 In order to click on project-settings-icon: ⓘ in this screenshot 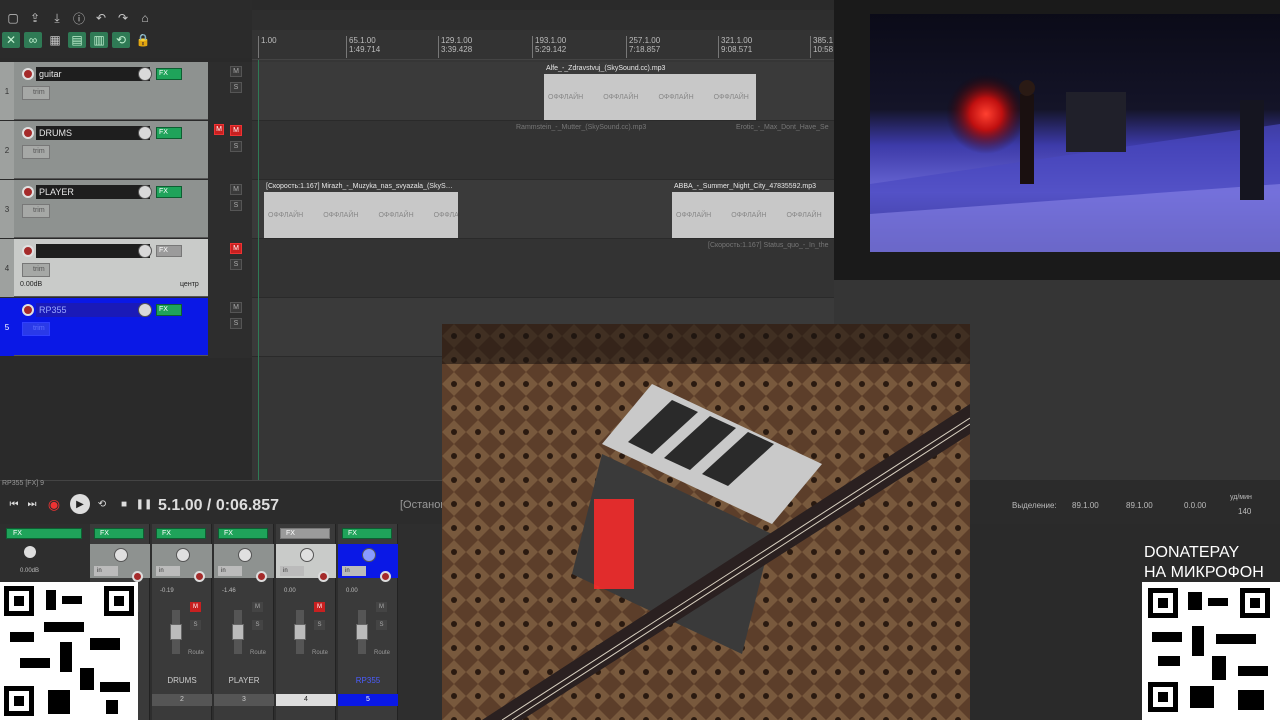, I will do `click(79, 18)`.